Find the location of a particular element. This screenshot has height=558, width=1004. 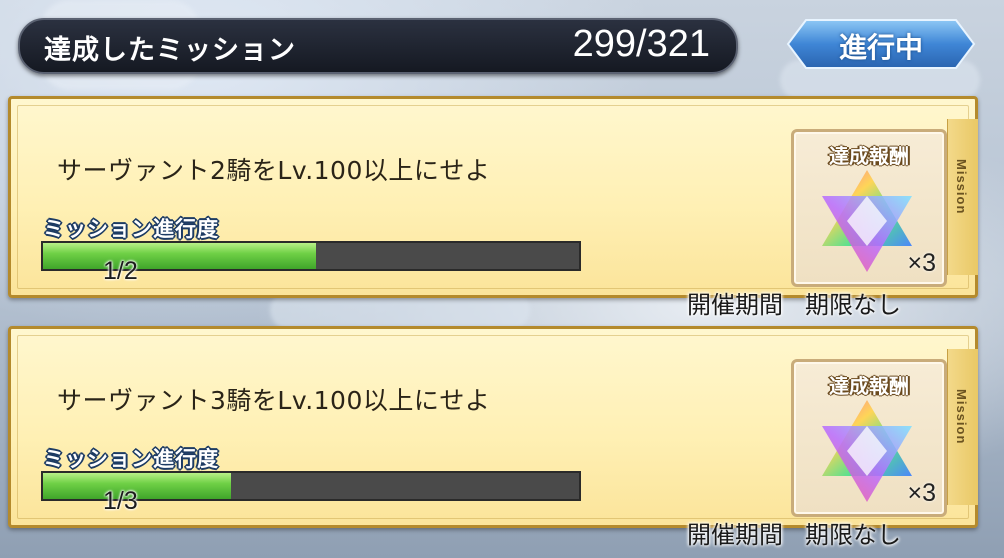

status-filter-button: 進行中 is located at coordinates (881, 44).